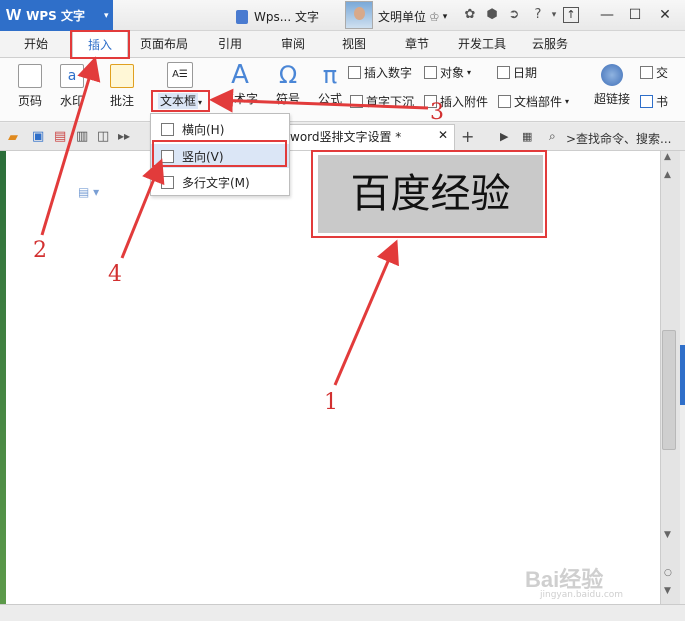  What do you see at coordinates (40, 250) in the screenshot?
I see `annotation-number-2: 2` at bounding box center [40, 250].